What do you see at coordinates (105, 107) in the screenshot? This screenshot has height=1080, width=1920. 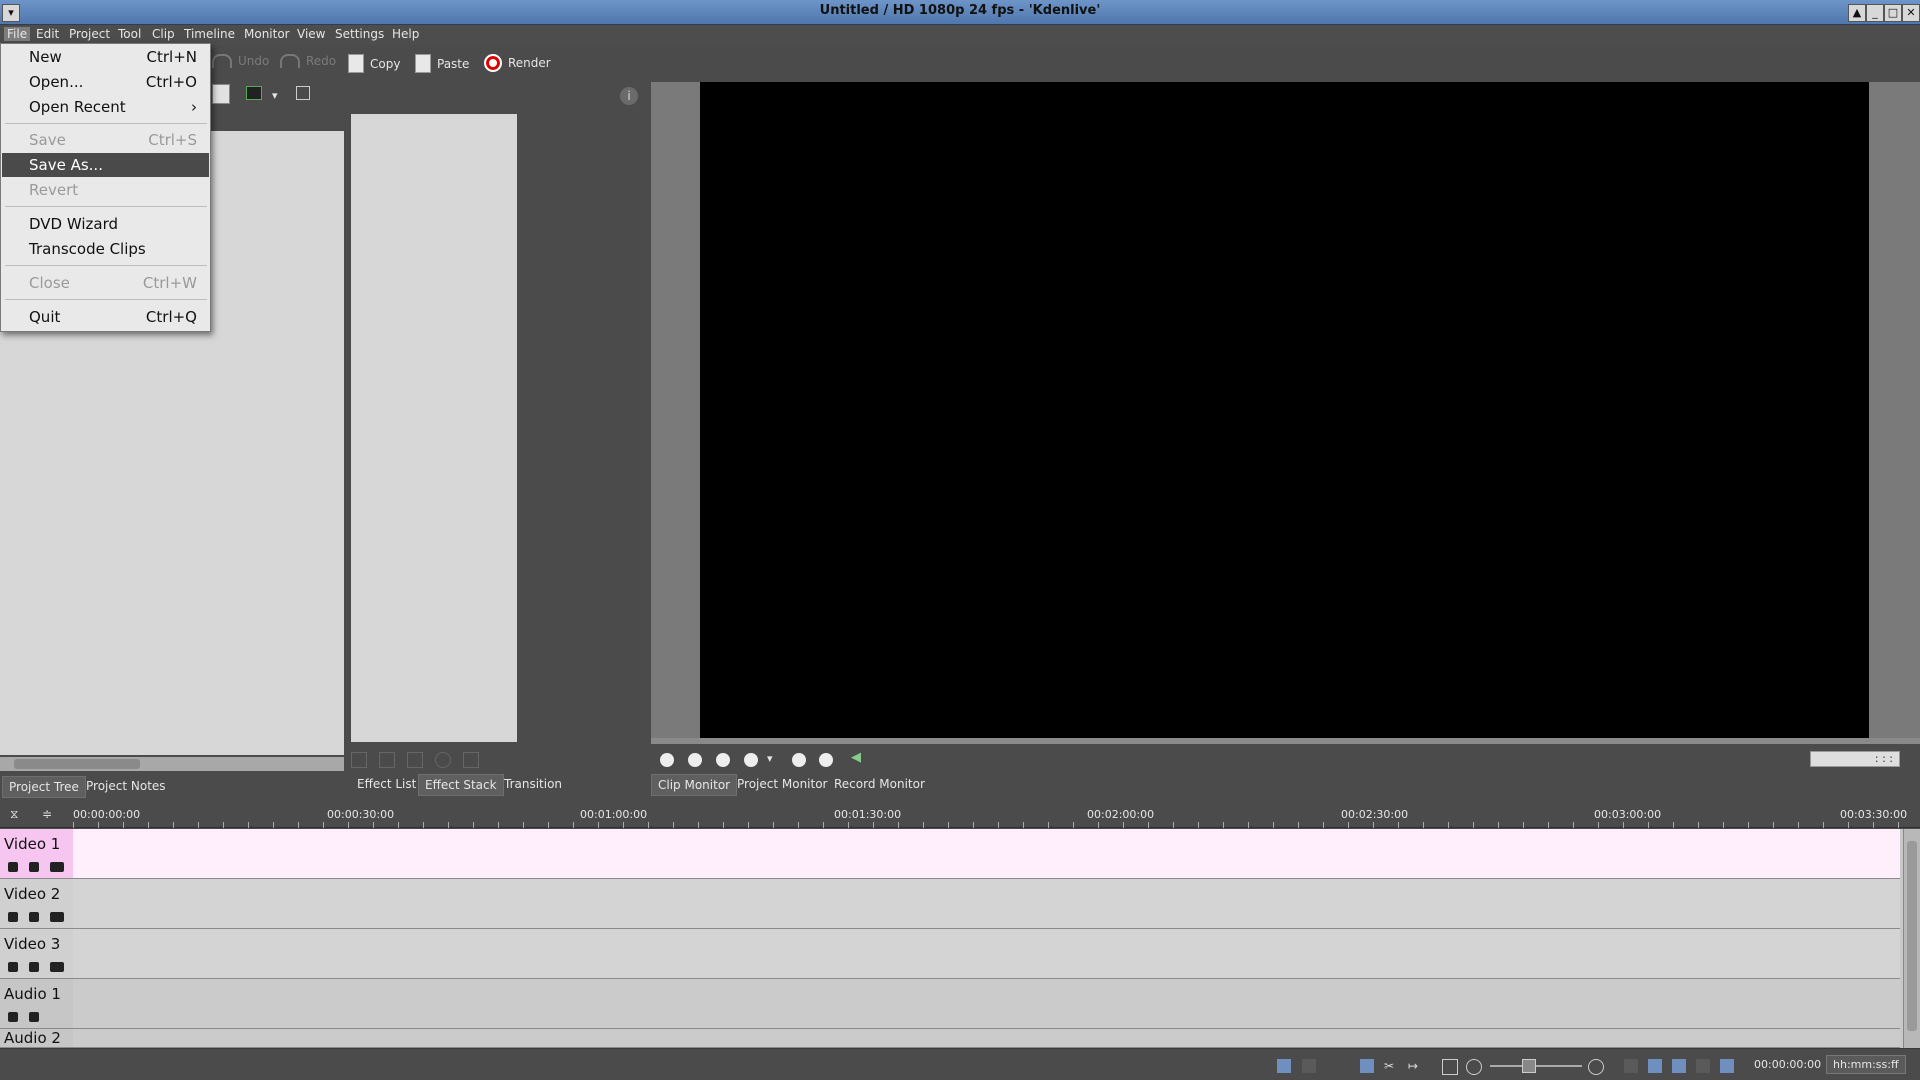 I see `menu-item-open-recent: Open Recent ›` at bounding box center [105, 107].